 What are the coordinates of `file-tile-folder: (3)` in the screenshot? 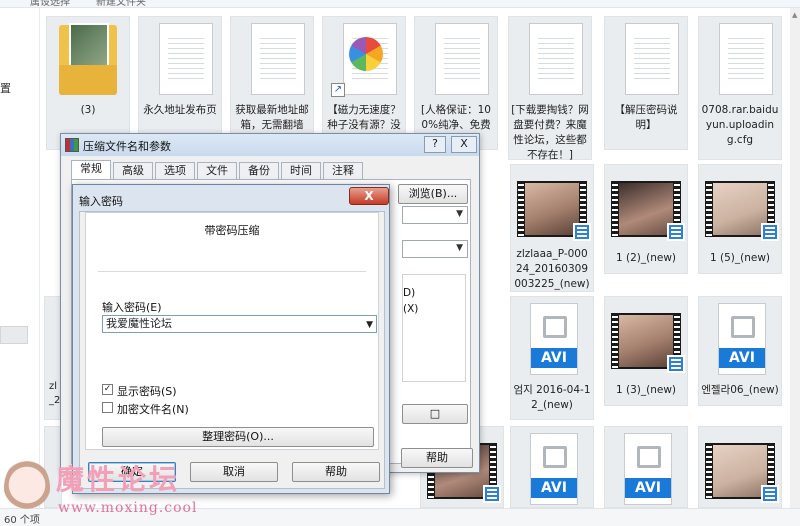 It's located at (88, 83).